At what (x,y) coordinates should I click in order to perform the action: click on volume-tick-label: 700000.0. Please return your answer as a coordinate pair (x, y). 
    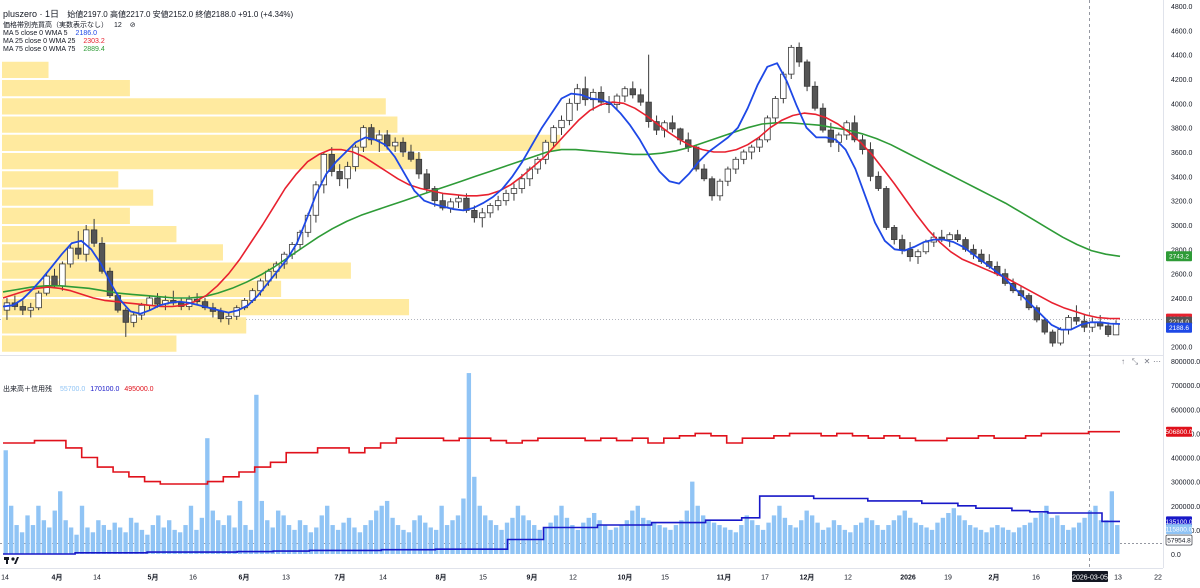
    Looking at the image, I should click on (1185, 386).